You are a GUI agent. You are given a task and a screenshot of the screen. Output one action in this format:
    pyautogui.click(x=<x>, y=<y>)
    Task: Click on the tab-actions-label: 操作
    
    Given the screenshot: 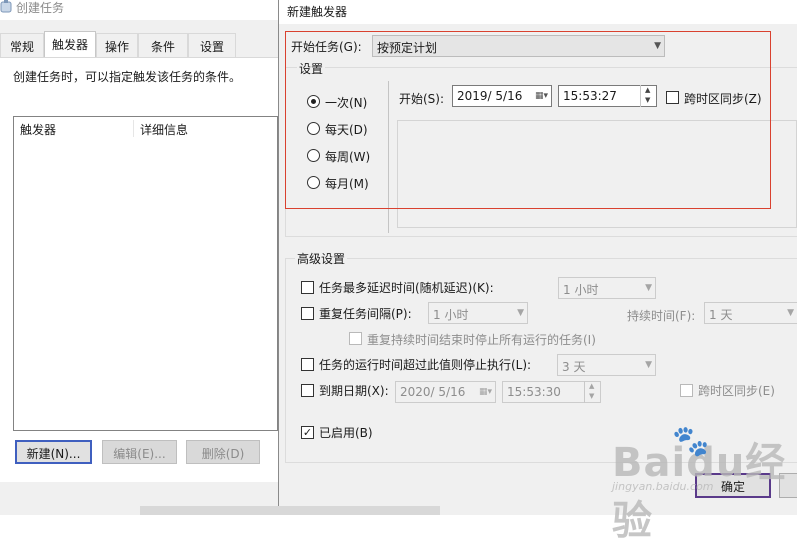 What is the action you would take?
    pyautogui.click(x=116, y=47)
    